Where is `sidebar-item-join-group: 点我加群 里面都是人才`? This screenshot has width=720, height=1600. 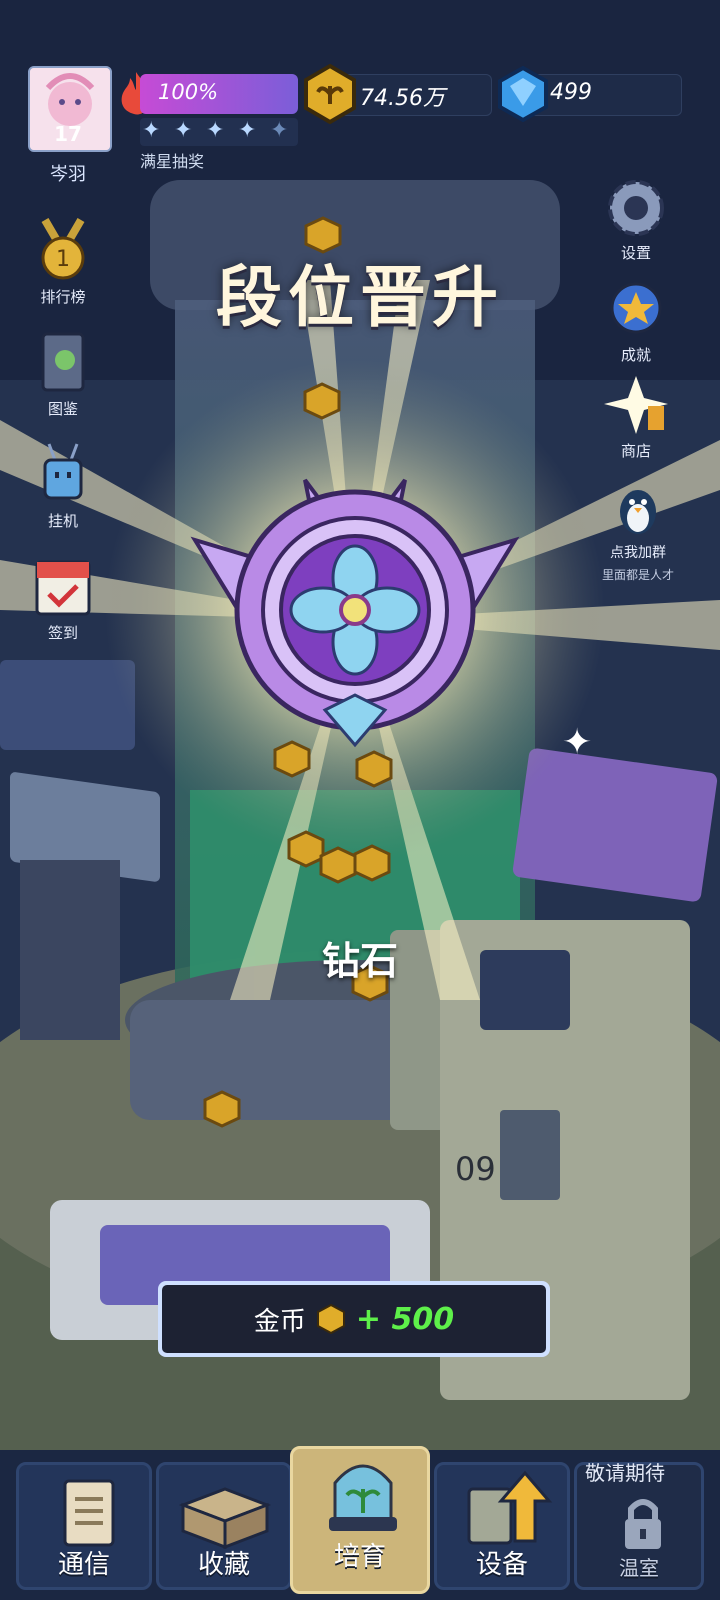
sidebar-item-join-group: 点我加群 里面都是人才 is located at coordinates (638, 532).